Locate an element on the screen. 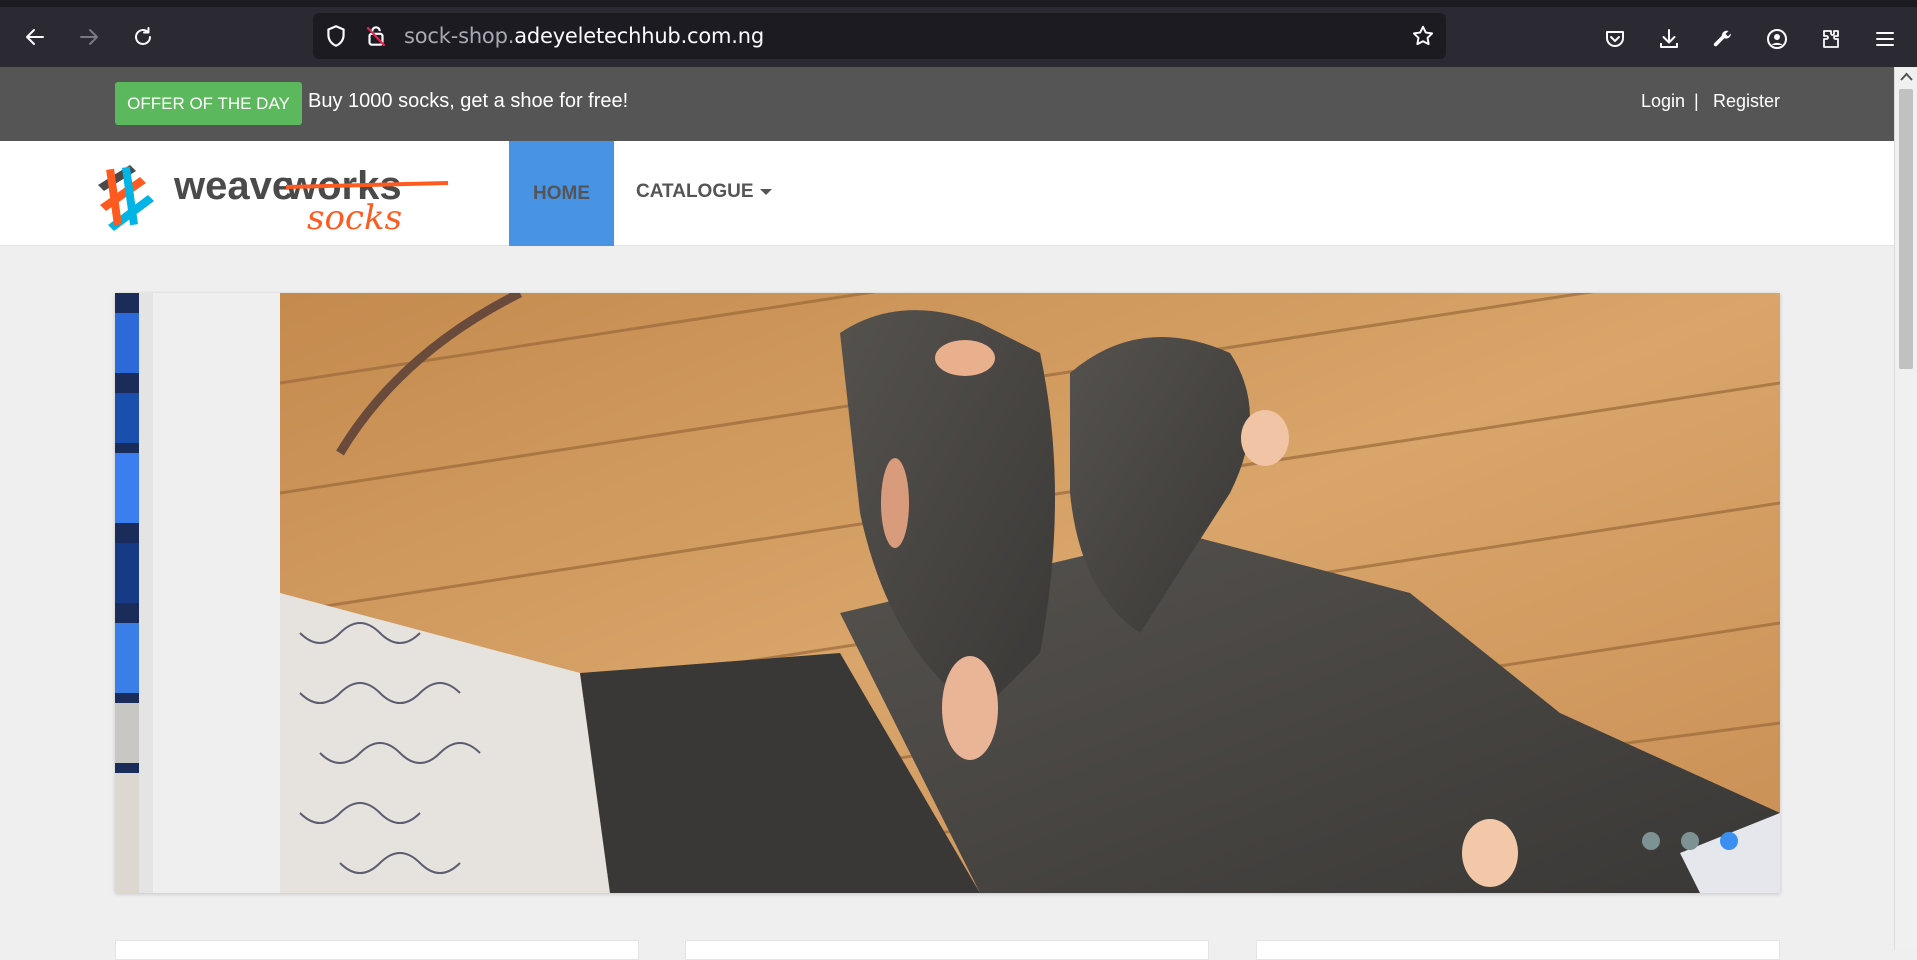 The height and width of the screenshot is (960, 1917). pocket-icon is located at coordinates (1615, 39).